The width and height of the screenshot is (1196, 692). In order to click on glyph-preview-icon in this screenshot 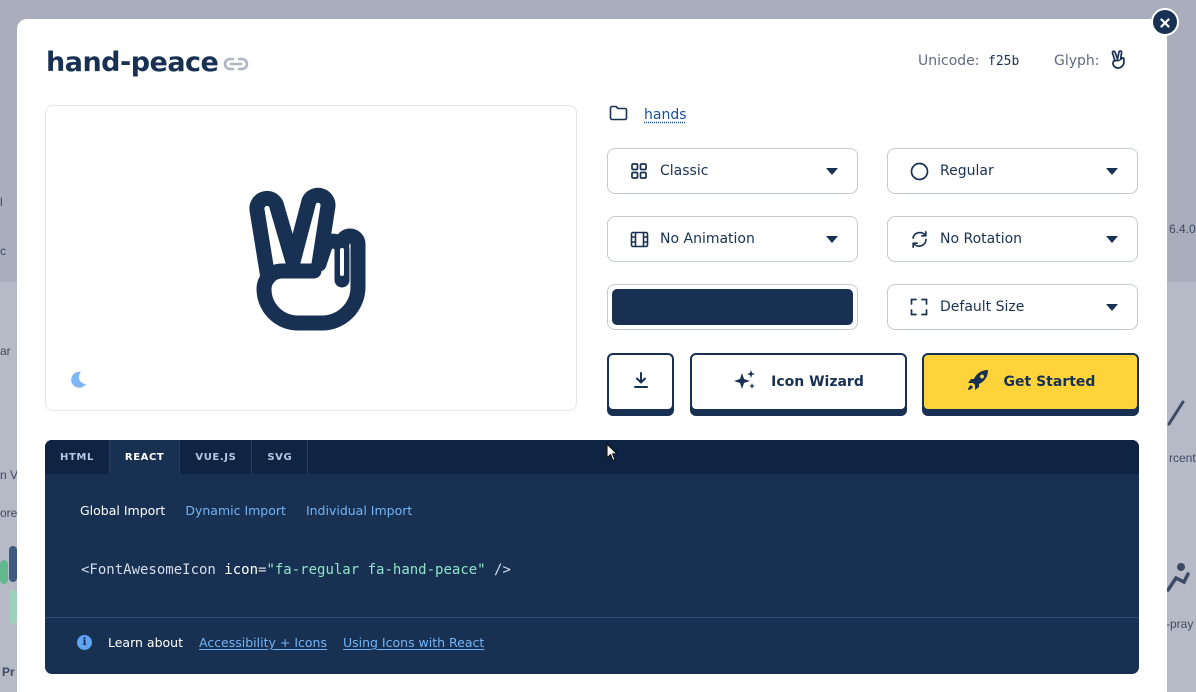, I will do `click(1119, 62)`.